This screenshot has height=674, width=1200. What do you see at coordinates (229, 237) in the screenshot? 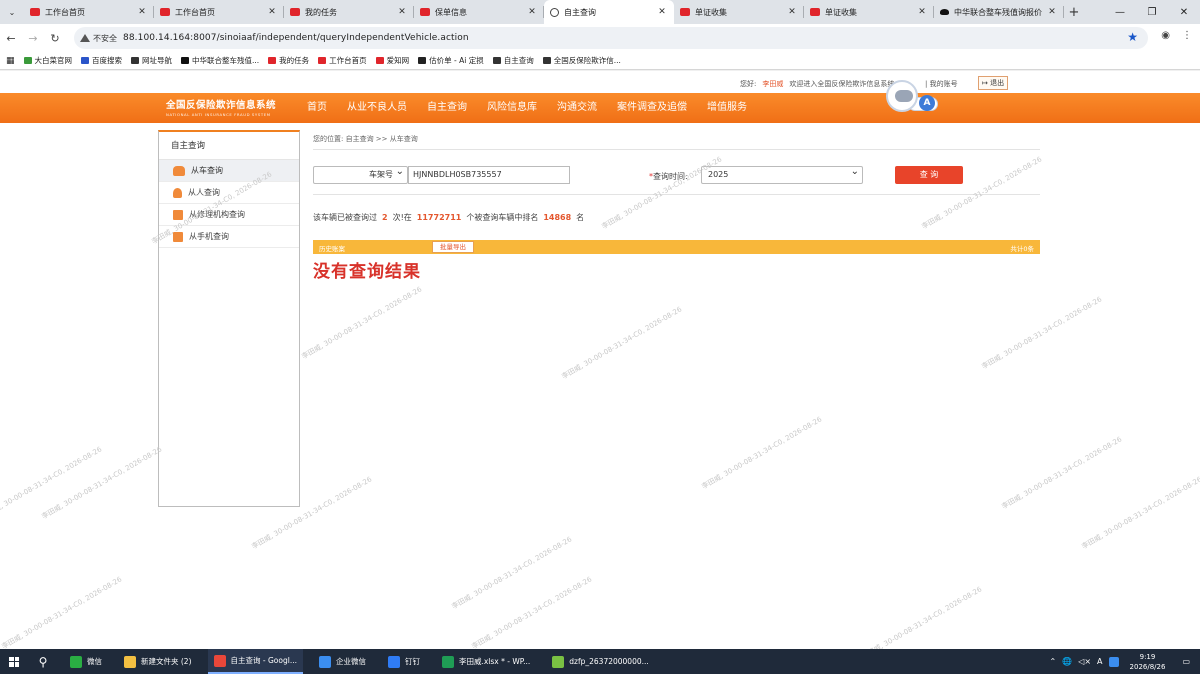
I see `sidebar-item: 从手机查询` at bounding box center [229, 237].